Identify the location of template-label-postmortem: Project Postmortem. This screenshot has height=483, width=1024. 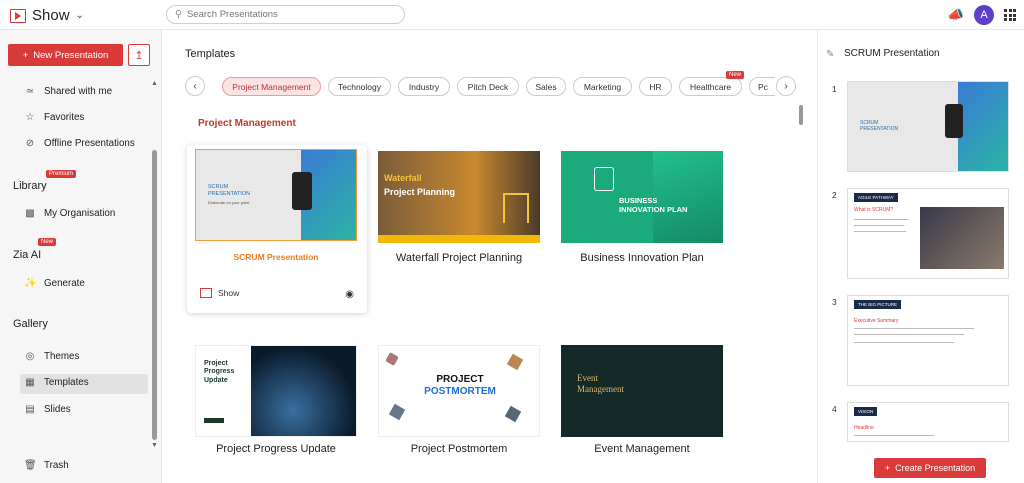
(459, 449).